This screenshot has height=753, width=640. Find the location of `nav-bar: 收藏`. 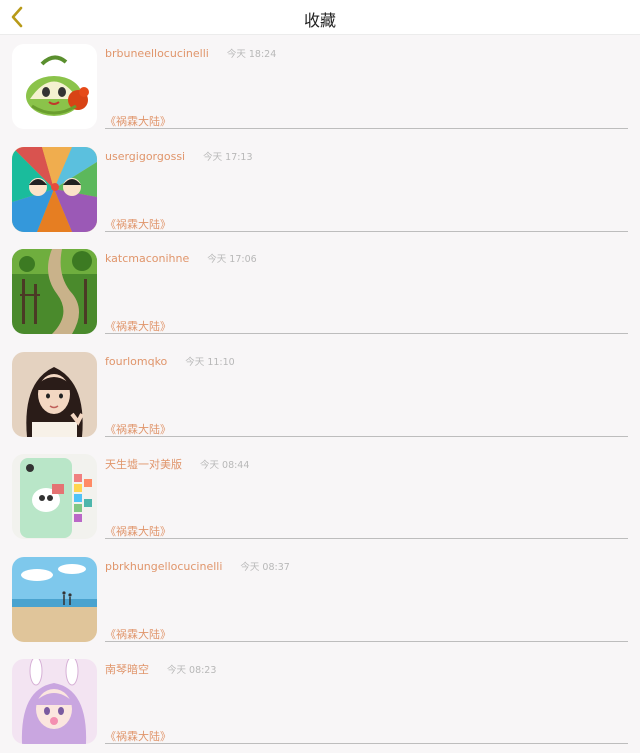

nav-bar: 收藏 is located at coordinates (320, 17).